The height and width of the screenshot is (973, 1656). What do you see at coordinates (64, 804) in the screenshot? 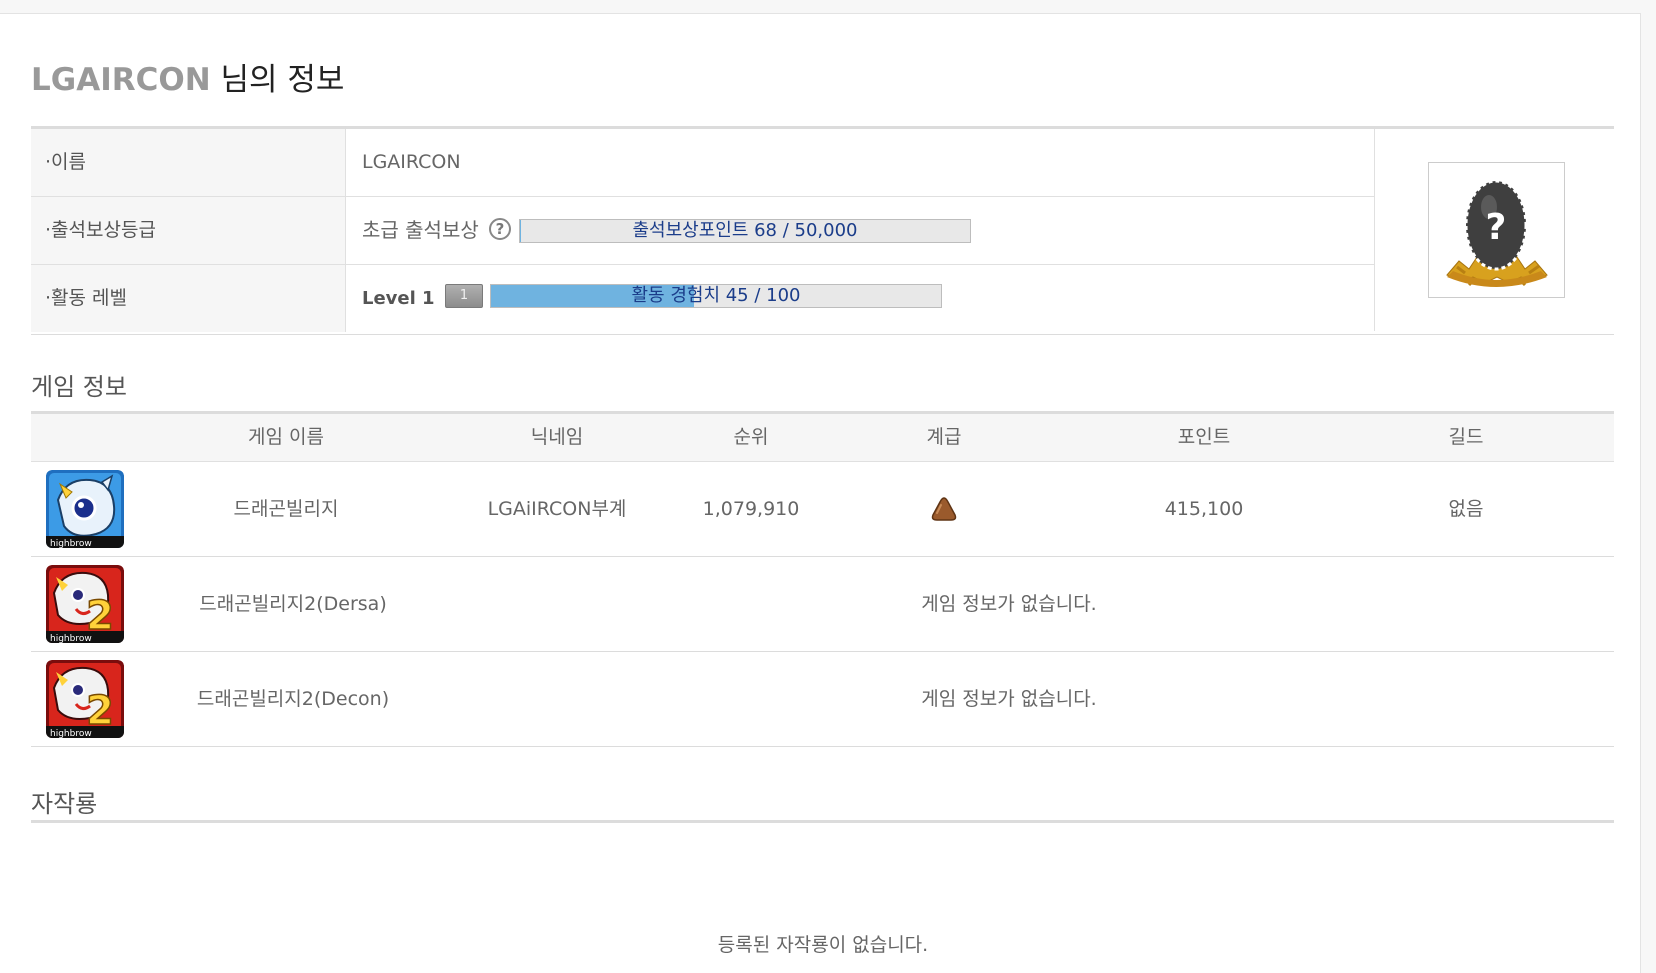
I see `dragon-section-title: 자작룡` at bounding box center [64, 804].